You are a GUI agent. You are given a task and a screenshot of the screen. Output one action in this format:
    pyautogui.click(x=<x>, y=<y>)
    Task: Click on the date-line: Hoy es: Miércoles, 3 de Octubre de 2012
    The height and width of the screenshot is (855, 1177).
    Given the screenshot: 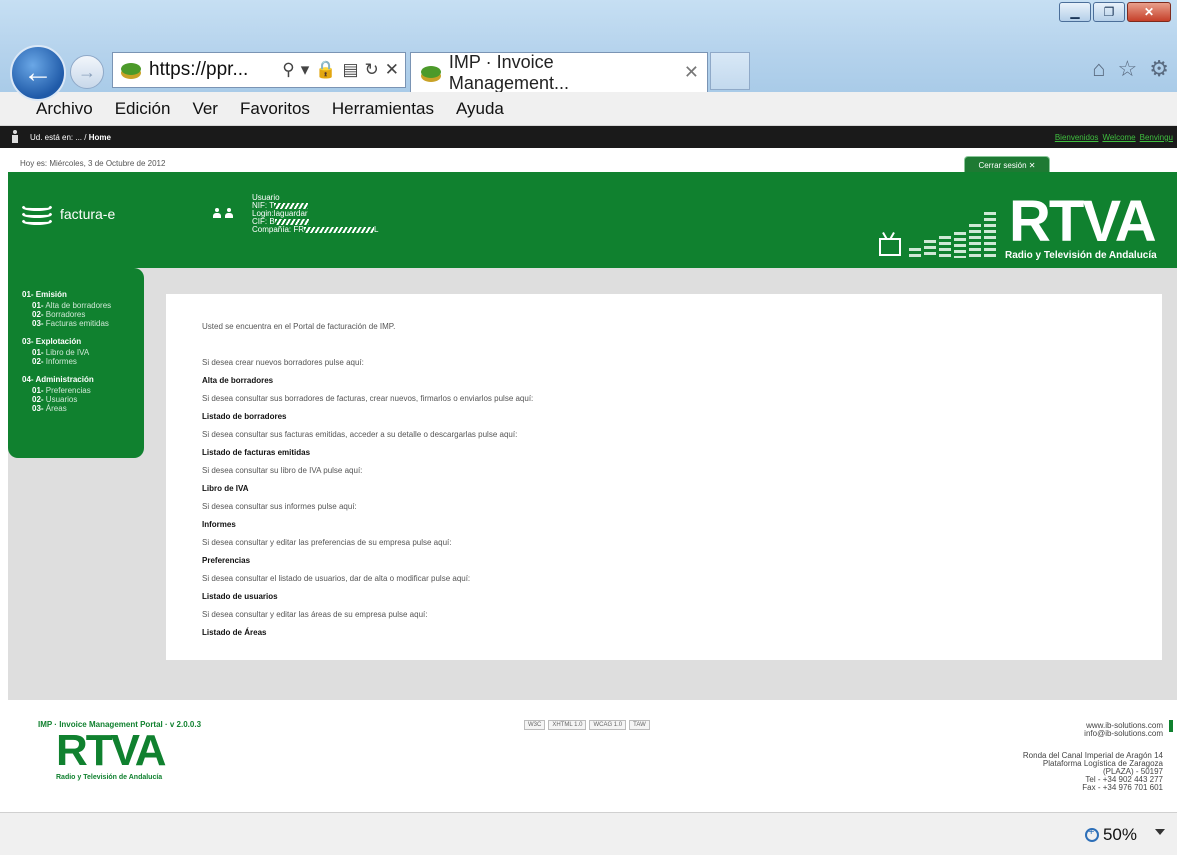 What is the action you would take?
    pyautogui.click(x=93, y=163)
    